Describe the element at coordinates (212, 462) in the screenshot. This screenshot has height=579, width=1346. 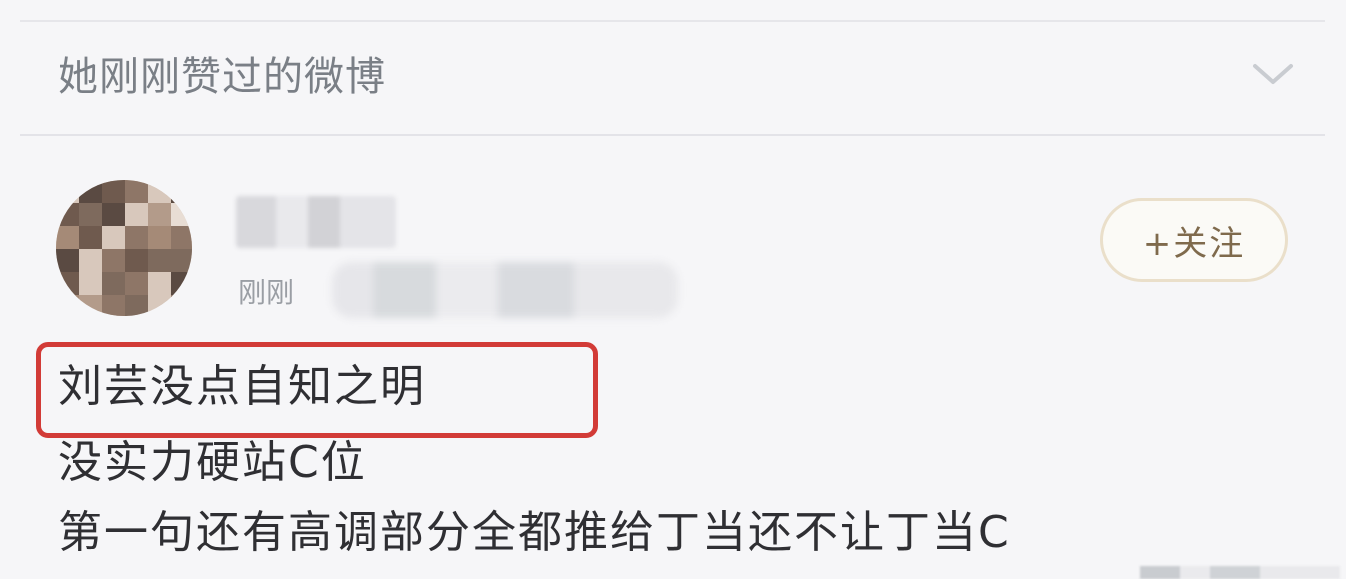
I see `post-text-line-2: 没实力硬站C位` at that location.